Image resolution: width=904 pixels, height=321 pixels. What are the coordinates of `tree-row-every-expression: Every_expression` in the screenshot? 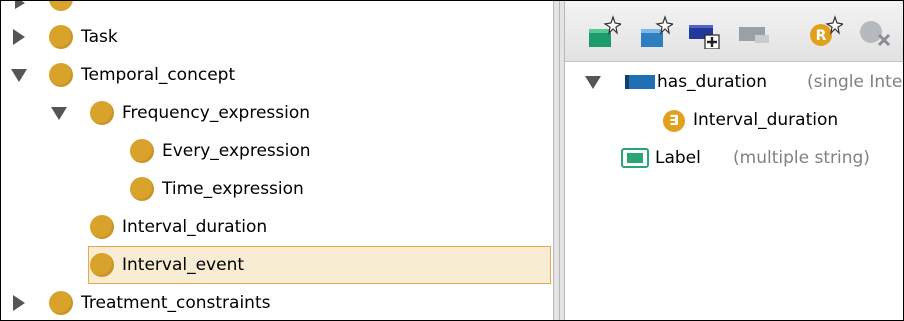 It's located at (277, 151).